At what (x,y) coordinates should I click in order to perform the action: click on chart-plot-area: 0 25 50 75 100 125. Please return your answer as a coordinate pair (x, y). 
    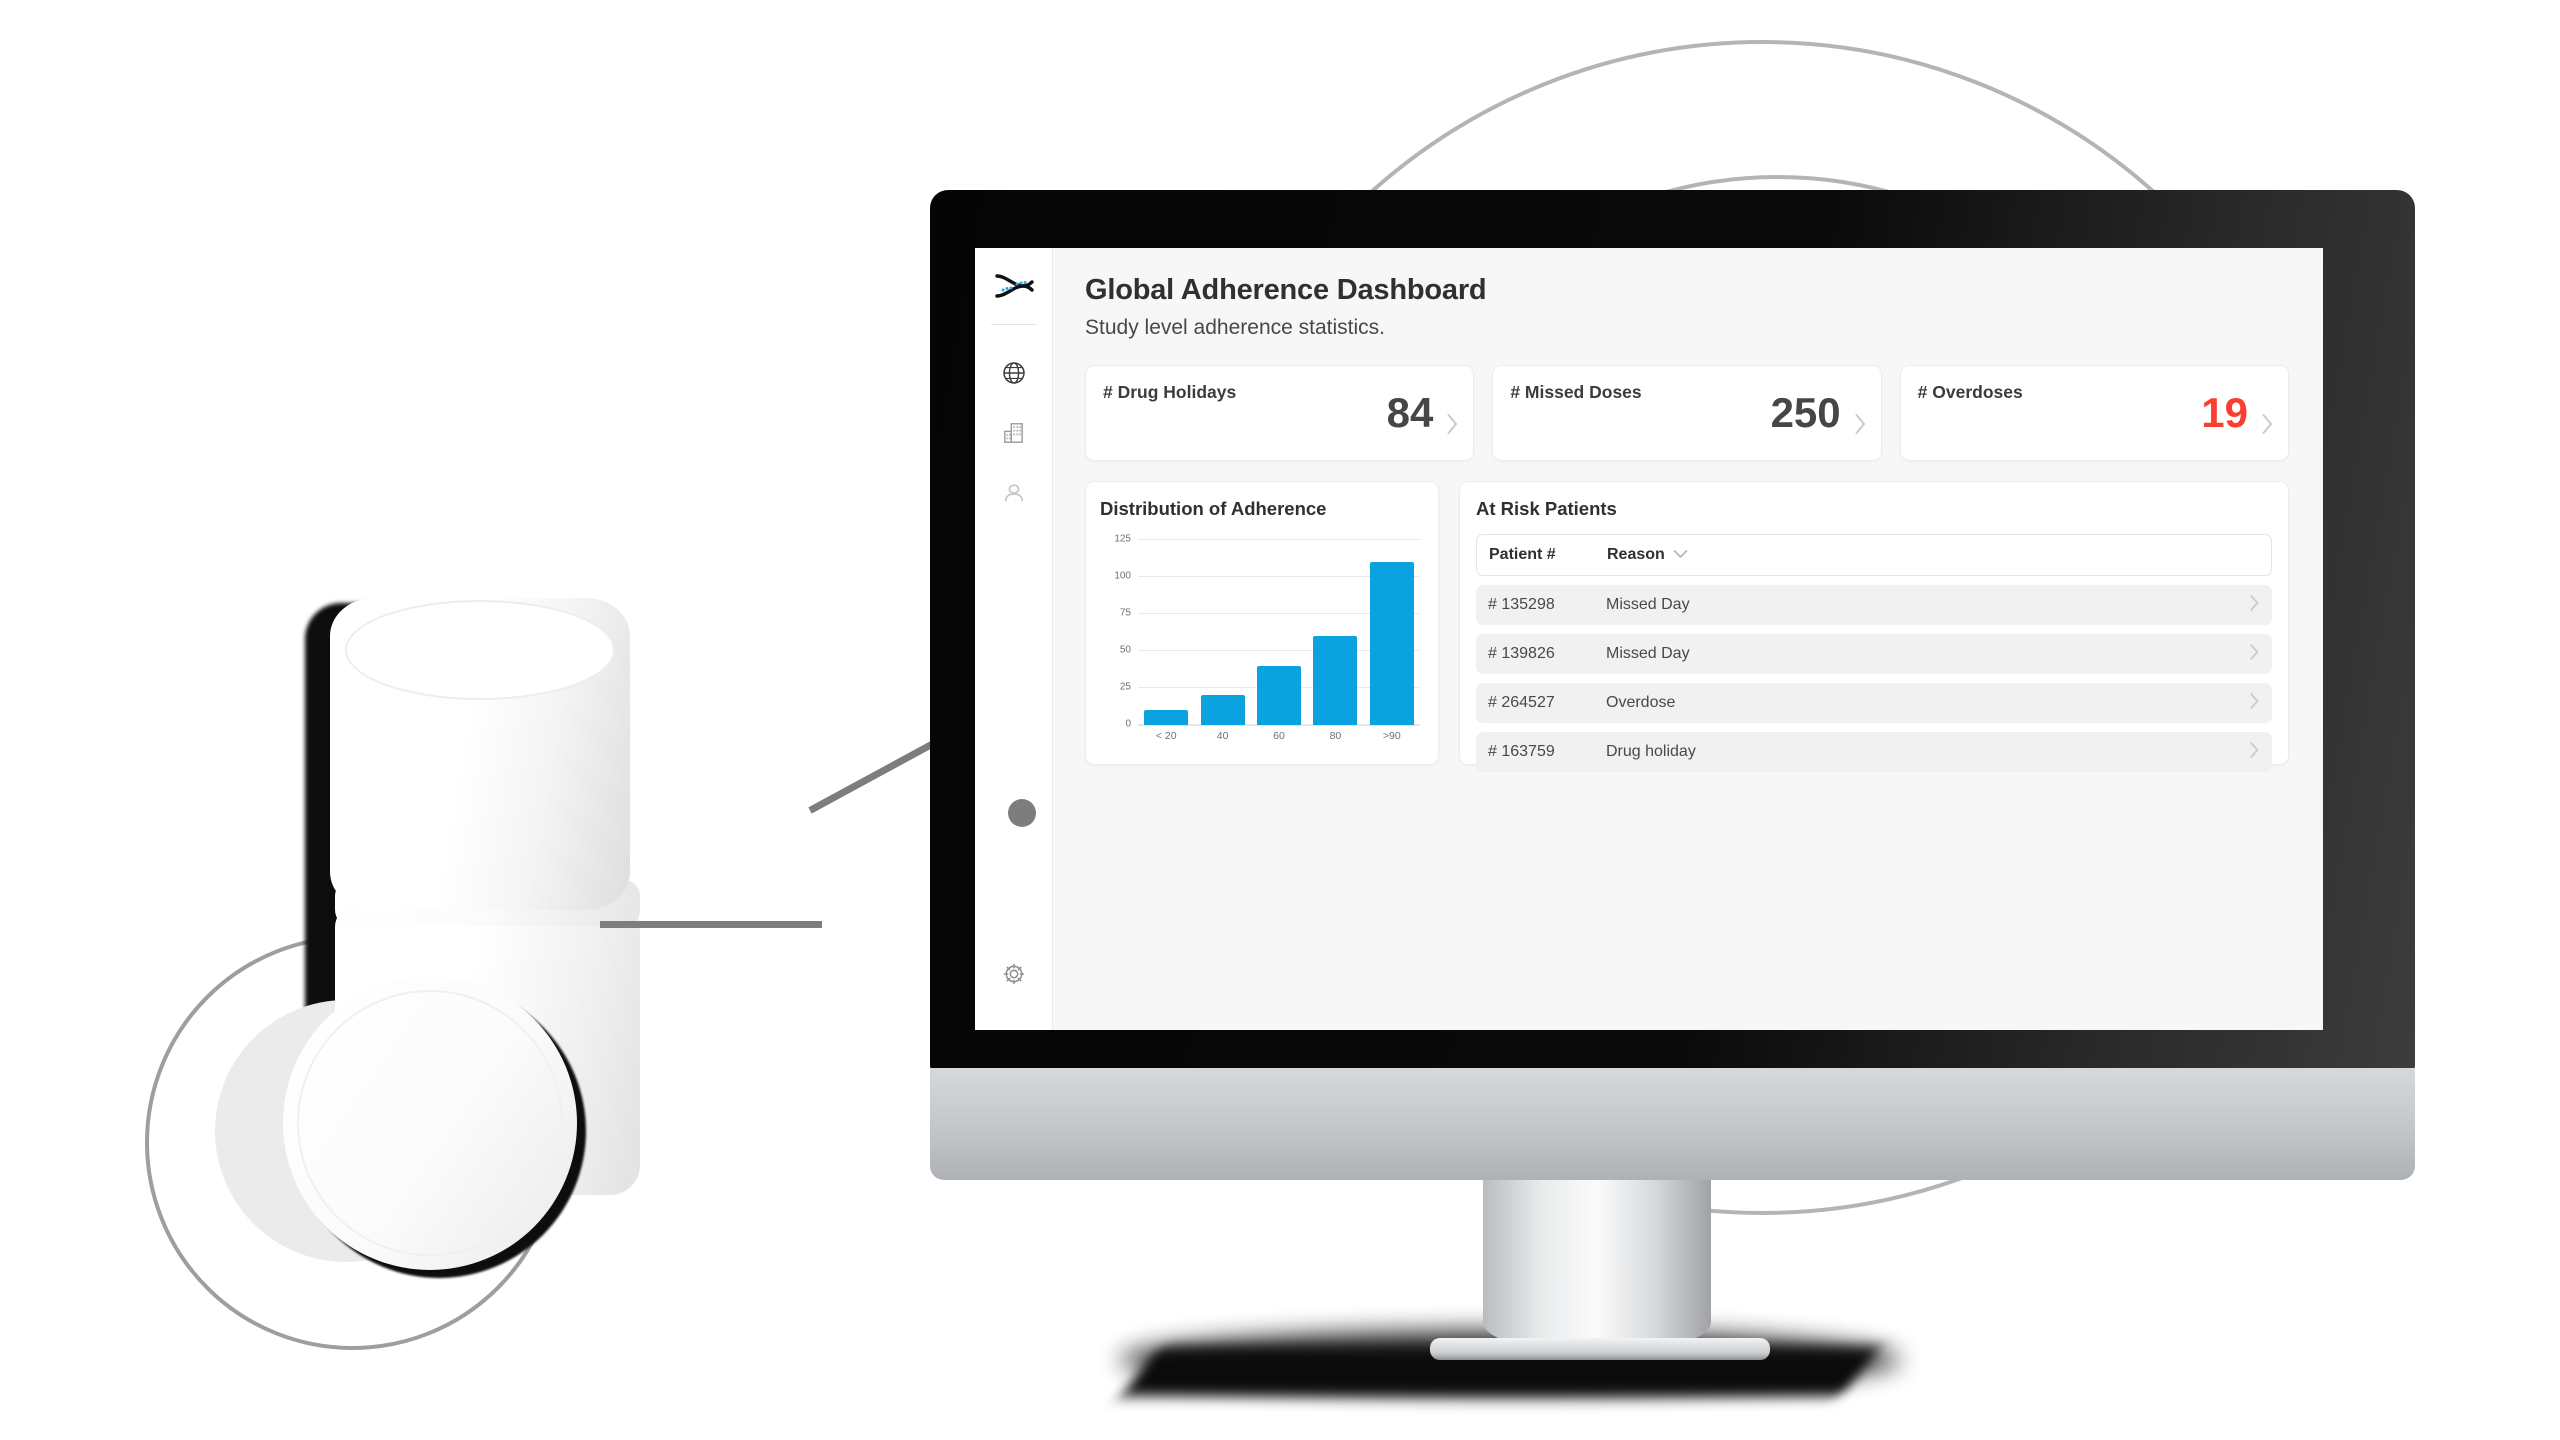
    Looking at the image, I should click on (1267, 632).